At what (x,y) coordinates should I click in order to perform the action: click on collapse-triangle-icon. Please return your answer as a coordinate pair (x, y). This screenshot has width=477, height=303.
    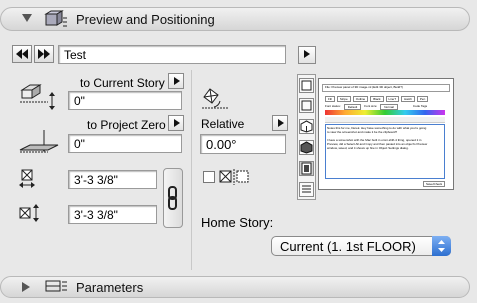
    Looking at the image, I should click on (27, 18).